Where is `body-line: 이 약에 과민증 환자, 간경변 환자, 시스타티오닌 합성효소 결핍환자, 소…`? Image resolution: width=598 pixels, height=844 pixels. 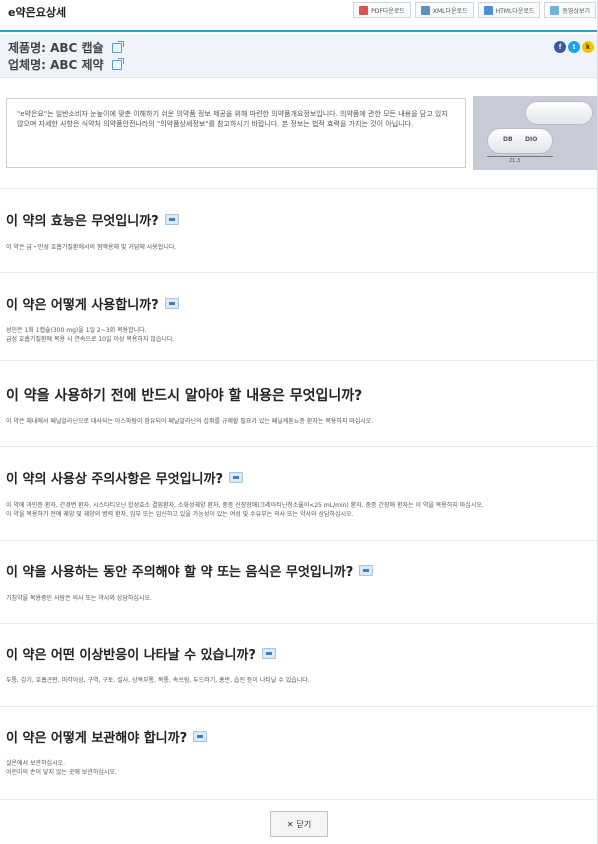
body-line: 이 약에 과민증 환자, 간경변 환자, 시스타티오닌 합성효소 결핍환자, 소… is located at coordinates (245, 505).